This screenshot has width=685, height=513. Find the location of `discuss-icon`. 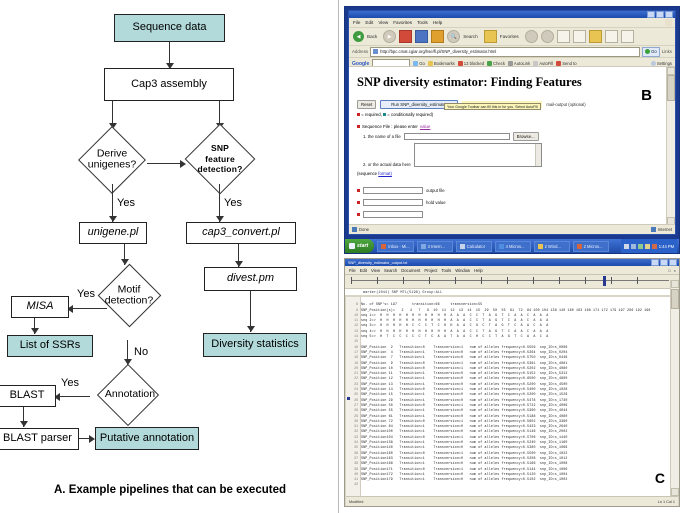

discuss-icon is located at coordinates (611, 36).